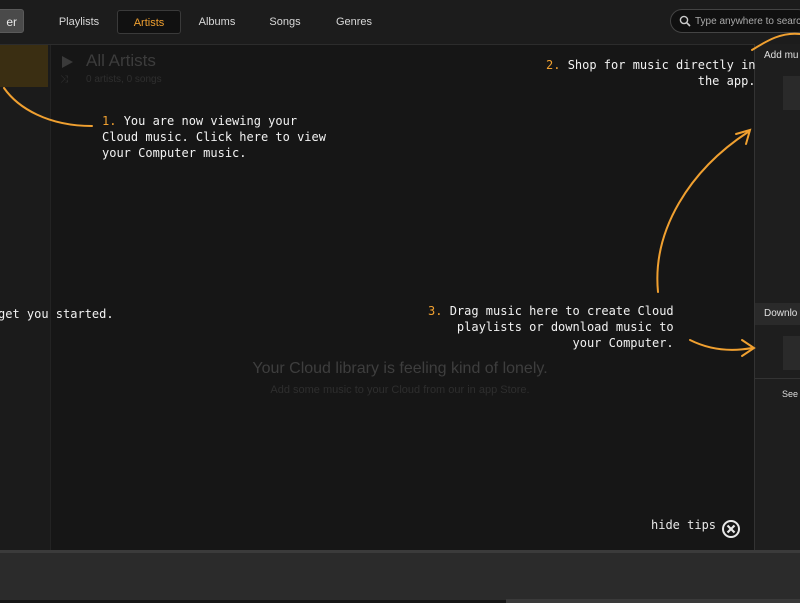  I want to click on tip-3-number: 3., so click(435, 311).